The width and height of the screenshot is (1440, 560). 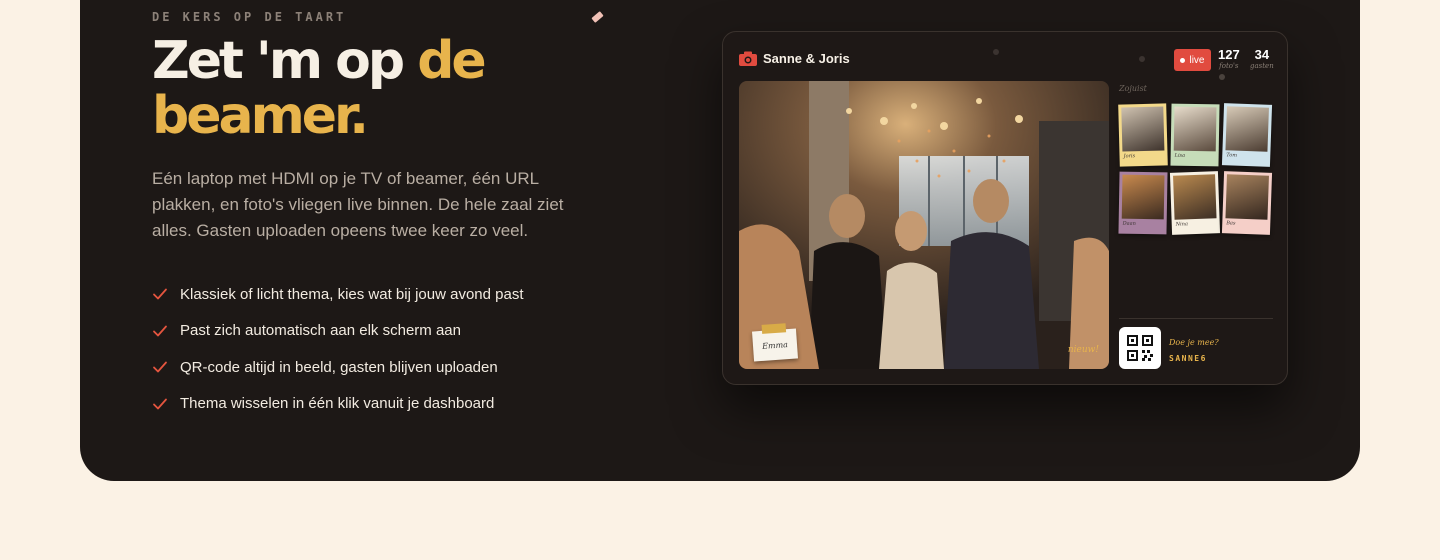 What do you see at coordinates (748, 58) in the screenshot?
I see `camera-icon` at bounding box center [748, 58].